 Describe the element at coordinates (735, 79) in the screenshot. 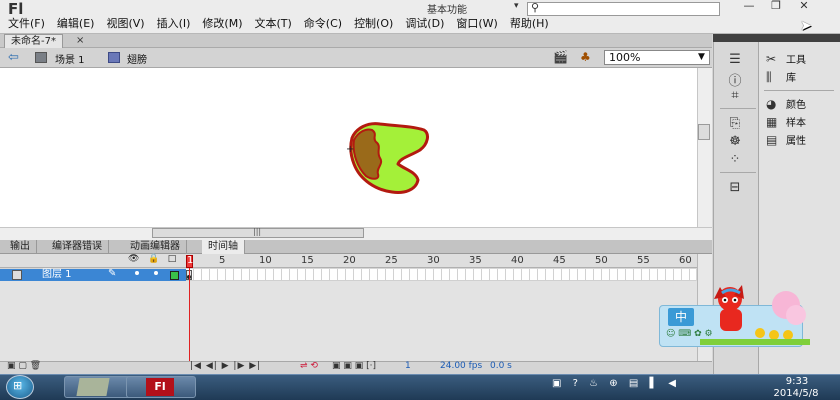

I see `info-icon: ⓘ` at that location.